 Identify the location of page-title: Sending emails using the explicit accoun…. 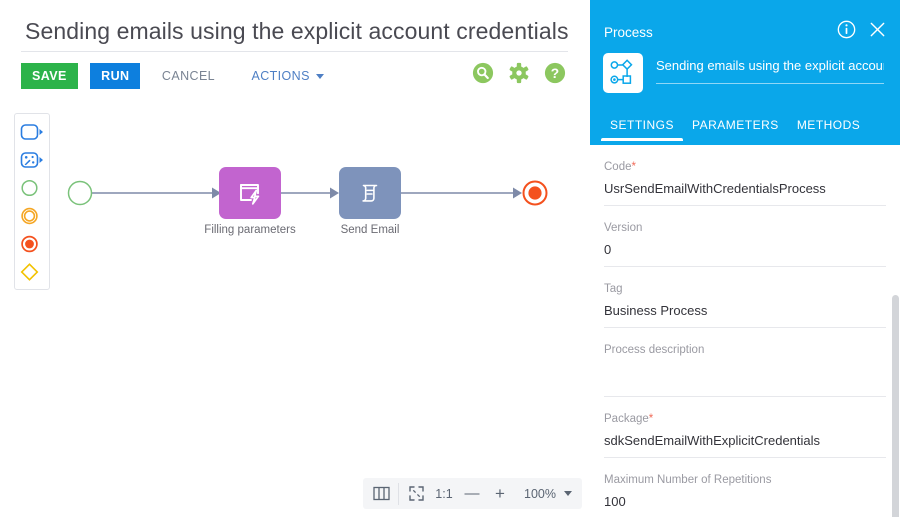
(297, 31).